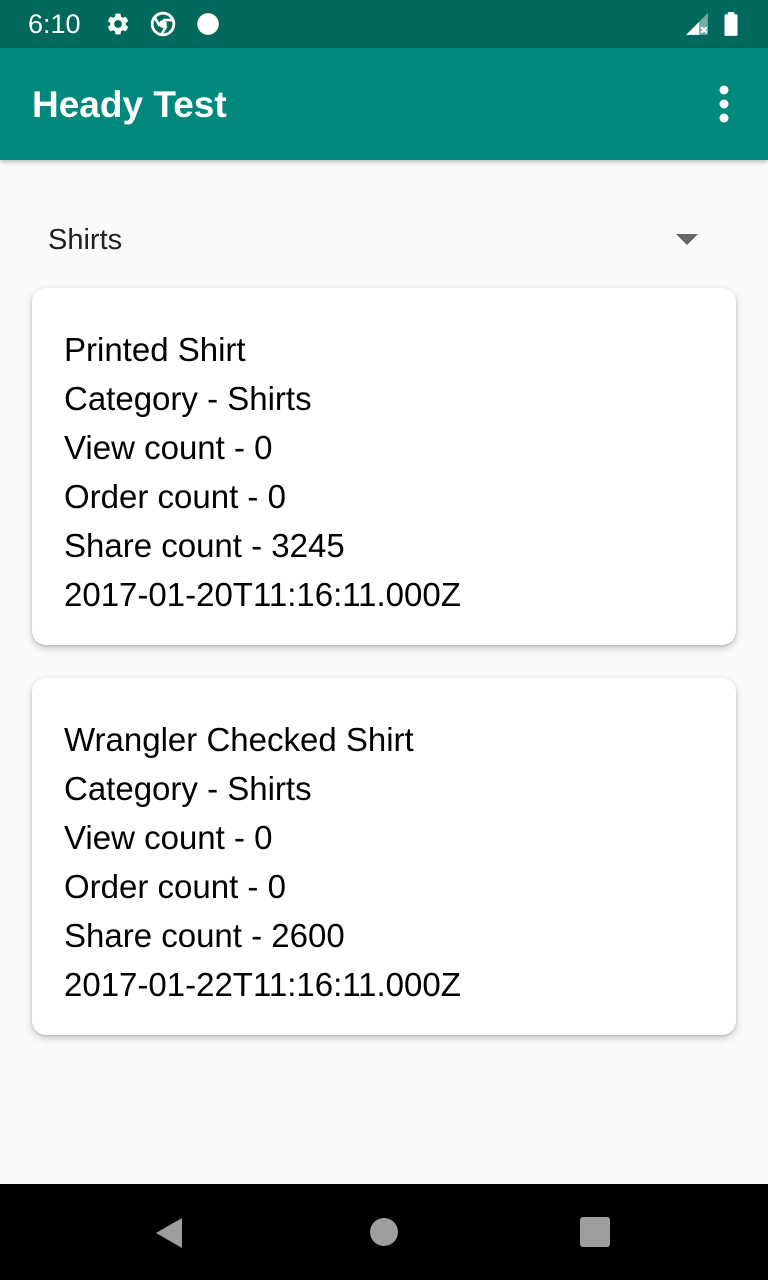 The width and height of the screenshot is (768, 1280). I want to click on product-date: 2017-01-20T11:16:11.000Z, so click(262, 594).